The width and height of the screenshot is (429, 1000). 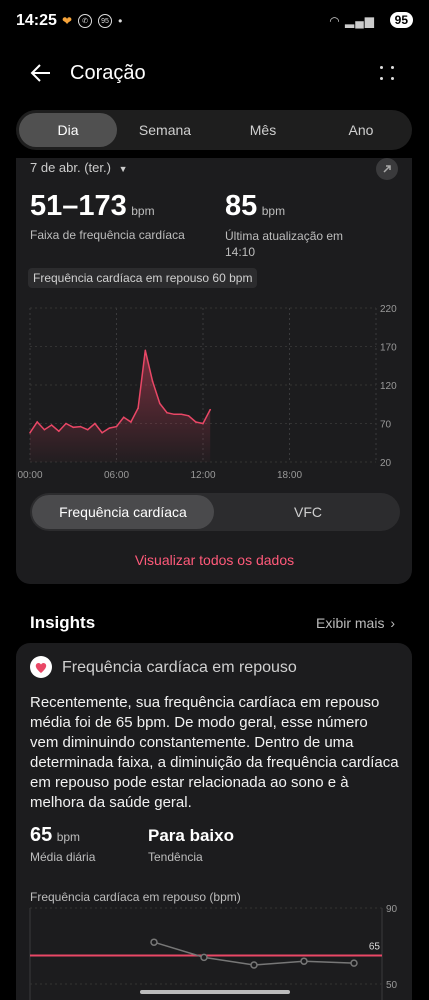 I want to click on y-tick-label: 20, so click(x=386, y=463).